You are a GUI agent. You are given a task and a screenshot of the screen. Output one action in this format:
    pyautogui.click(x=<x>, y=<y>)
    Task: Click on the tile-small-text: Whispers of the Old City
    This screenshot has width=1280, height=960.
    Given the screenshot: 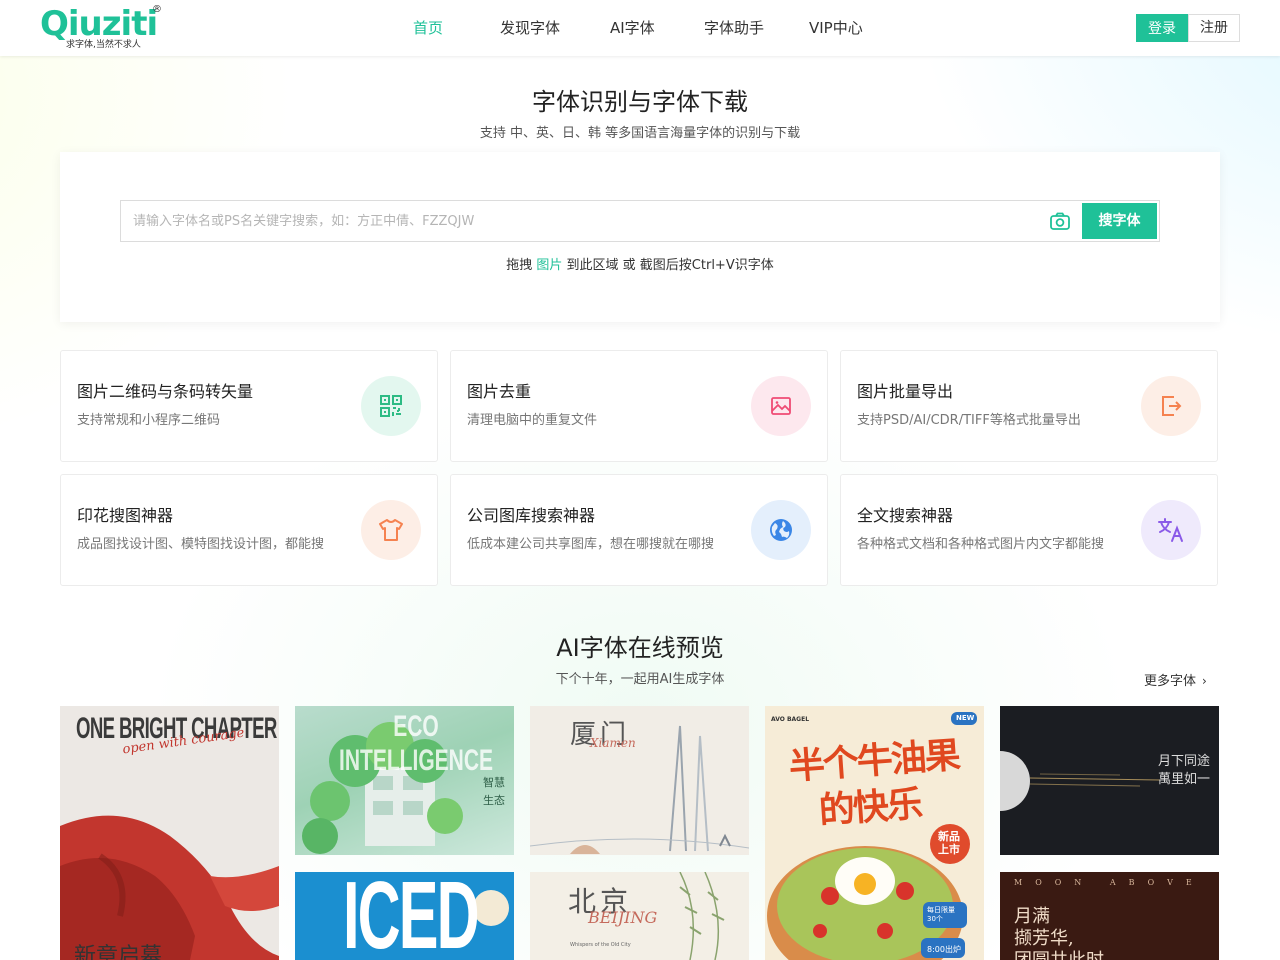 What is the action you would take?
    pyautogui.click(x=600, y=945)
    